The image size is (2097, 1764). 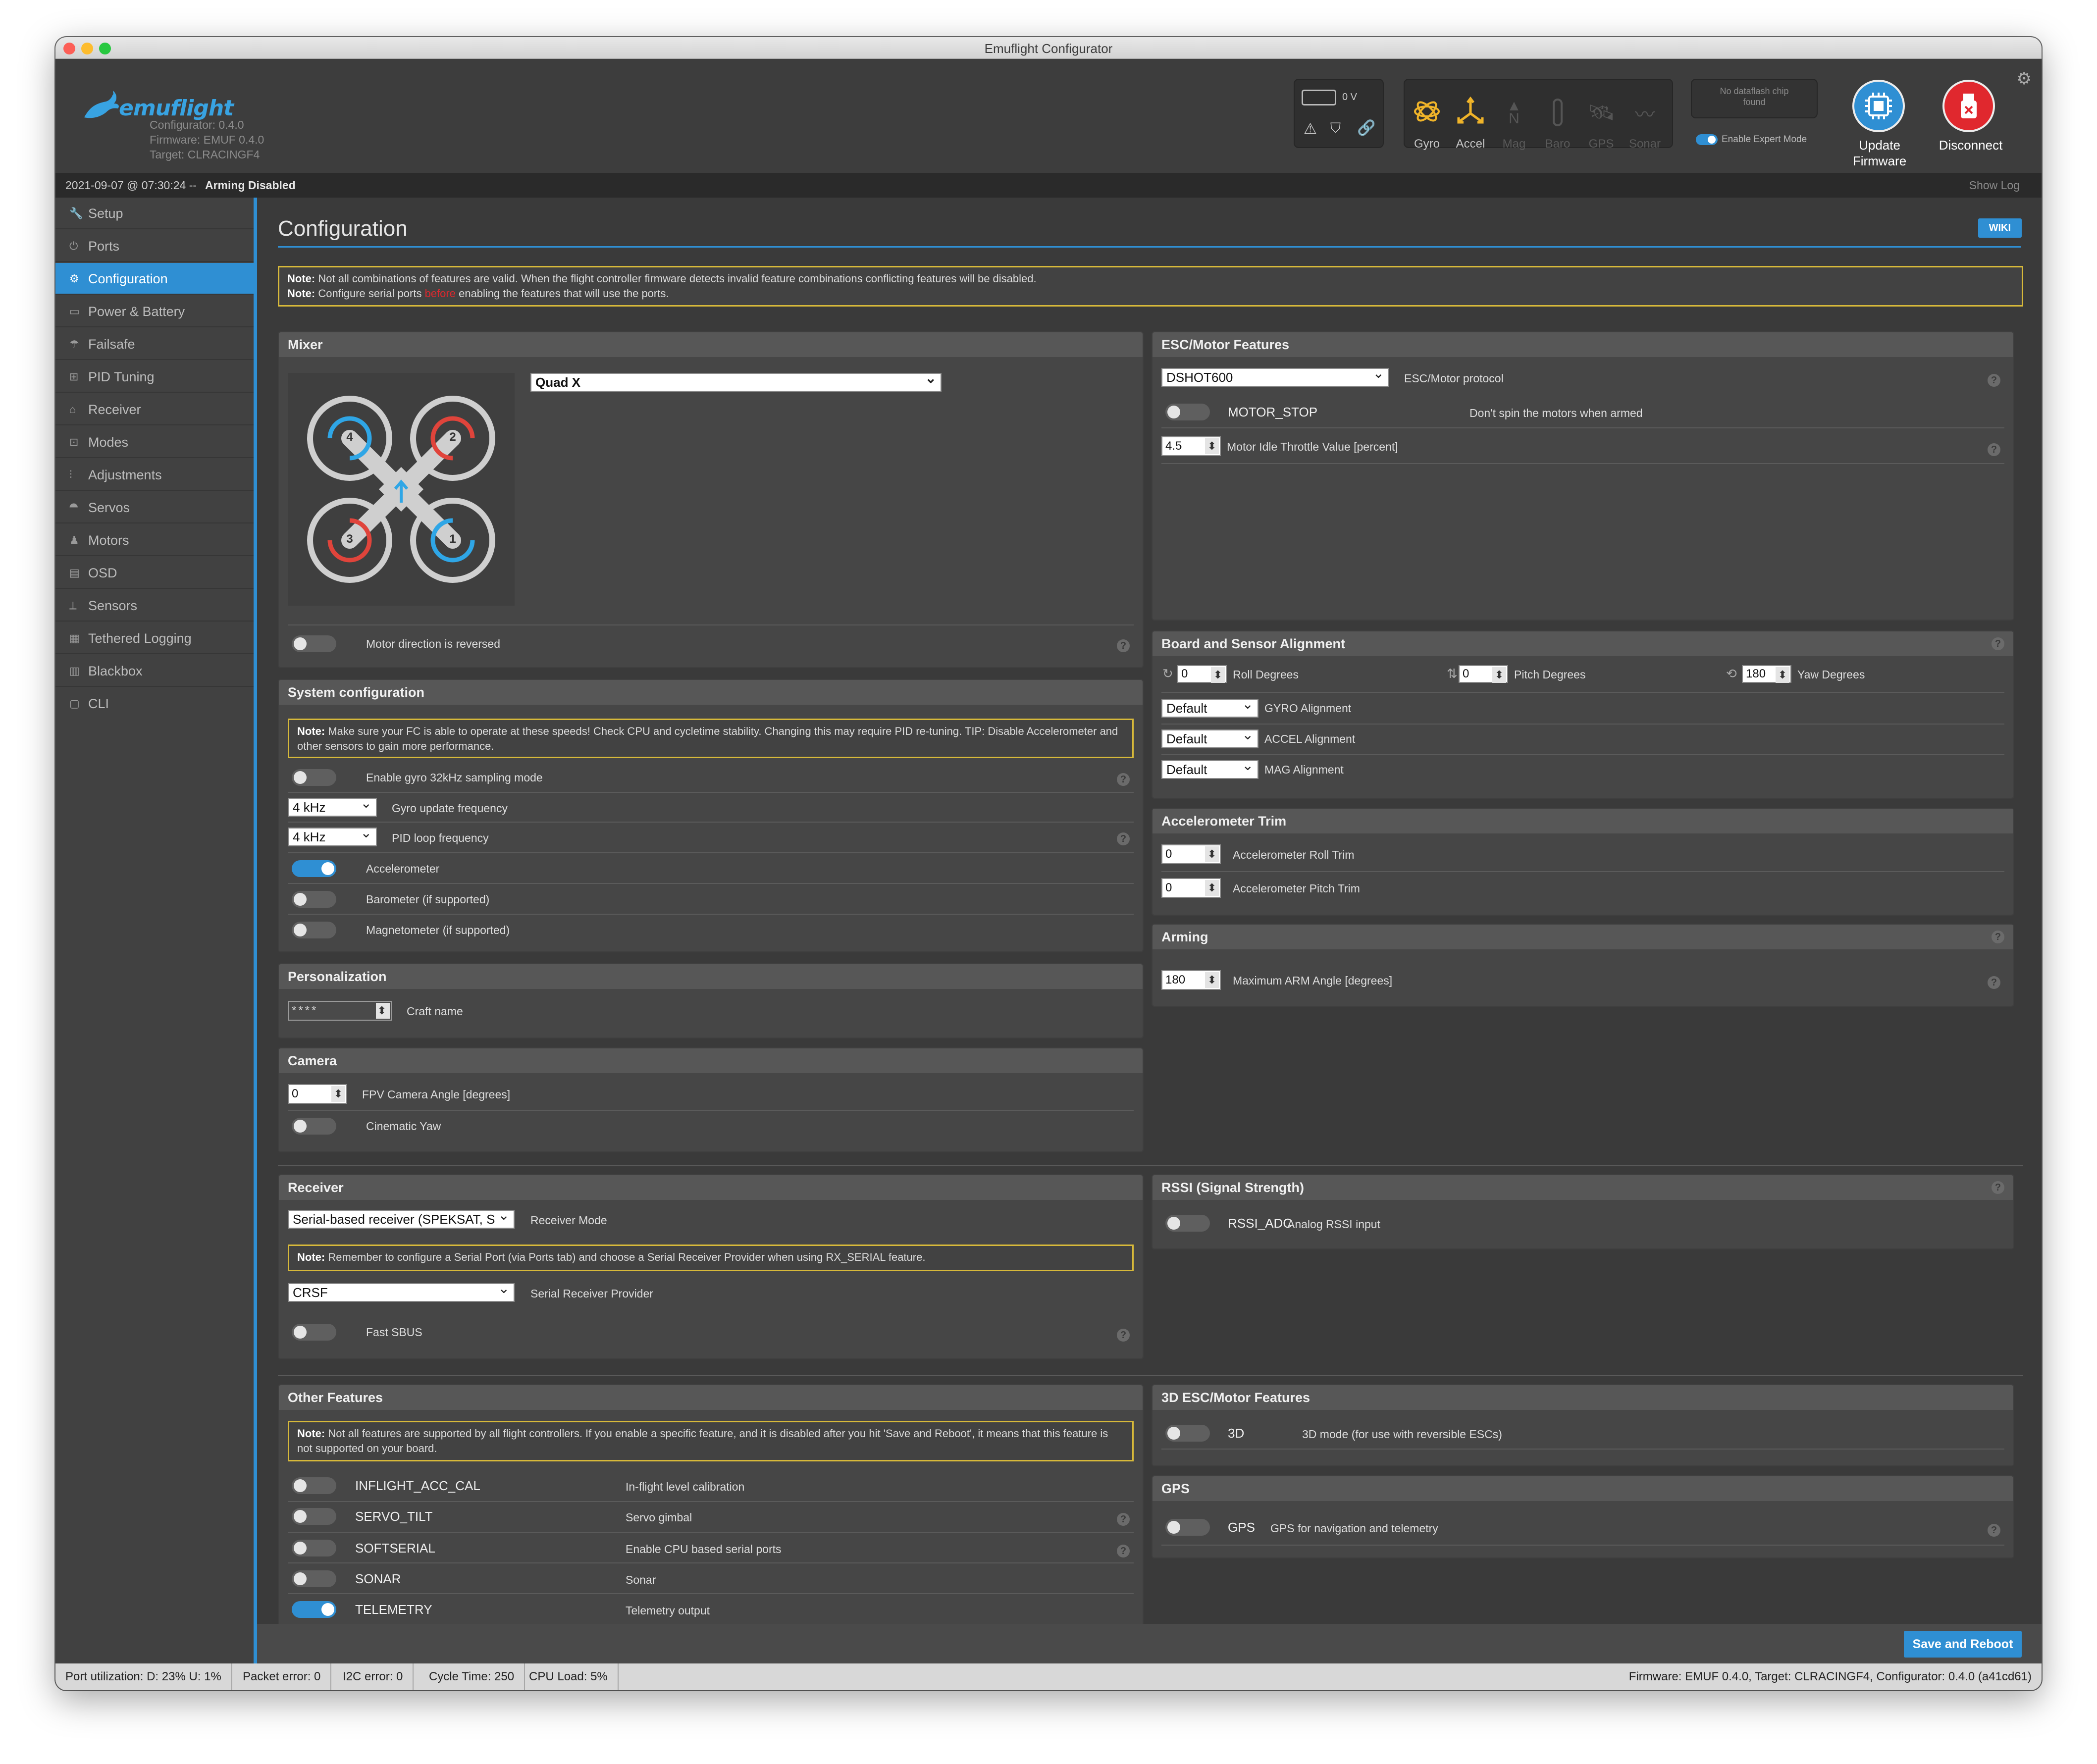 What do you see at coordinates (1260, 1223) in the screenshot?
I see `rssi-adc-name: RSSI_ADC` at bounding box center [1260, 1223].